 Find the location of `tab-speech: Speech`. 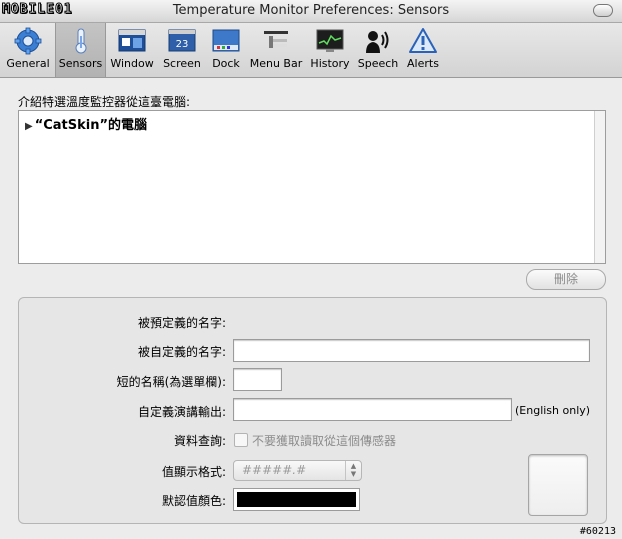

tab-speech: Speech is located at coordinates (378, 50).